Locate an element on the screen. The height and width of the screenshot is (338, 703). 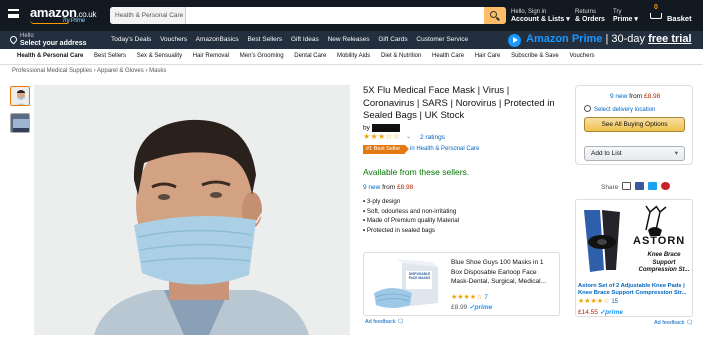
category-link: Health & Personal Care is located at coordinates (50, 56).